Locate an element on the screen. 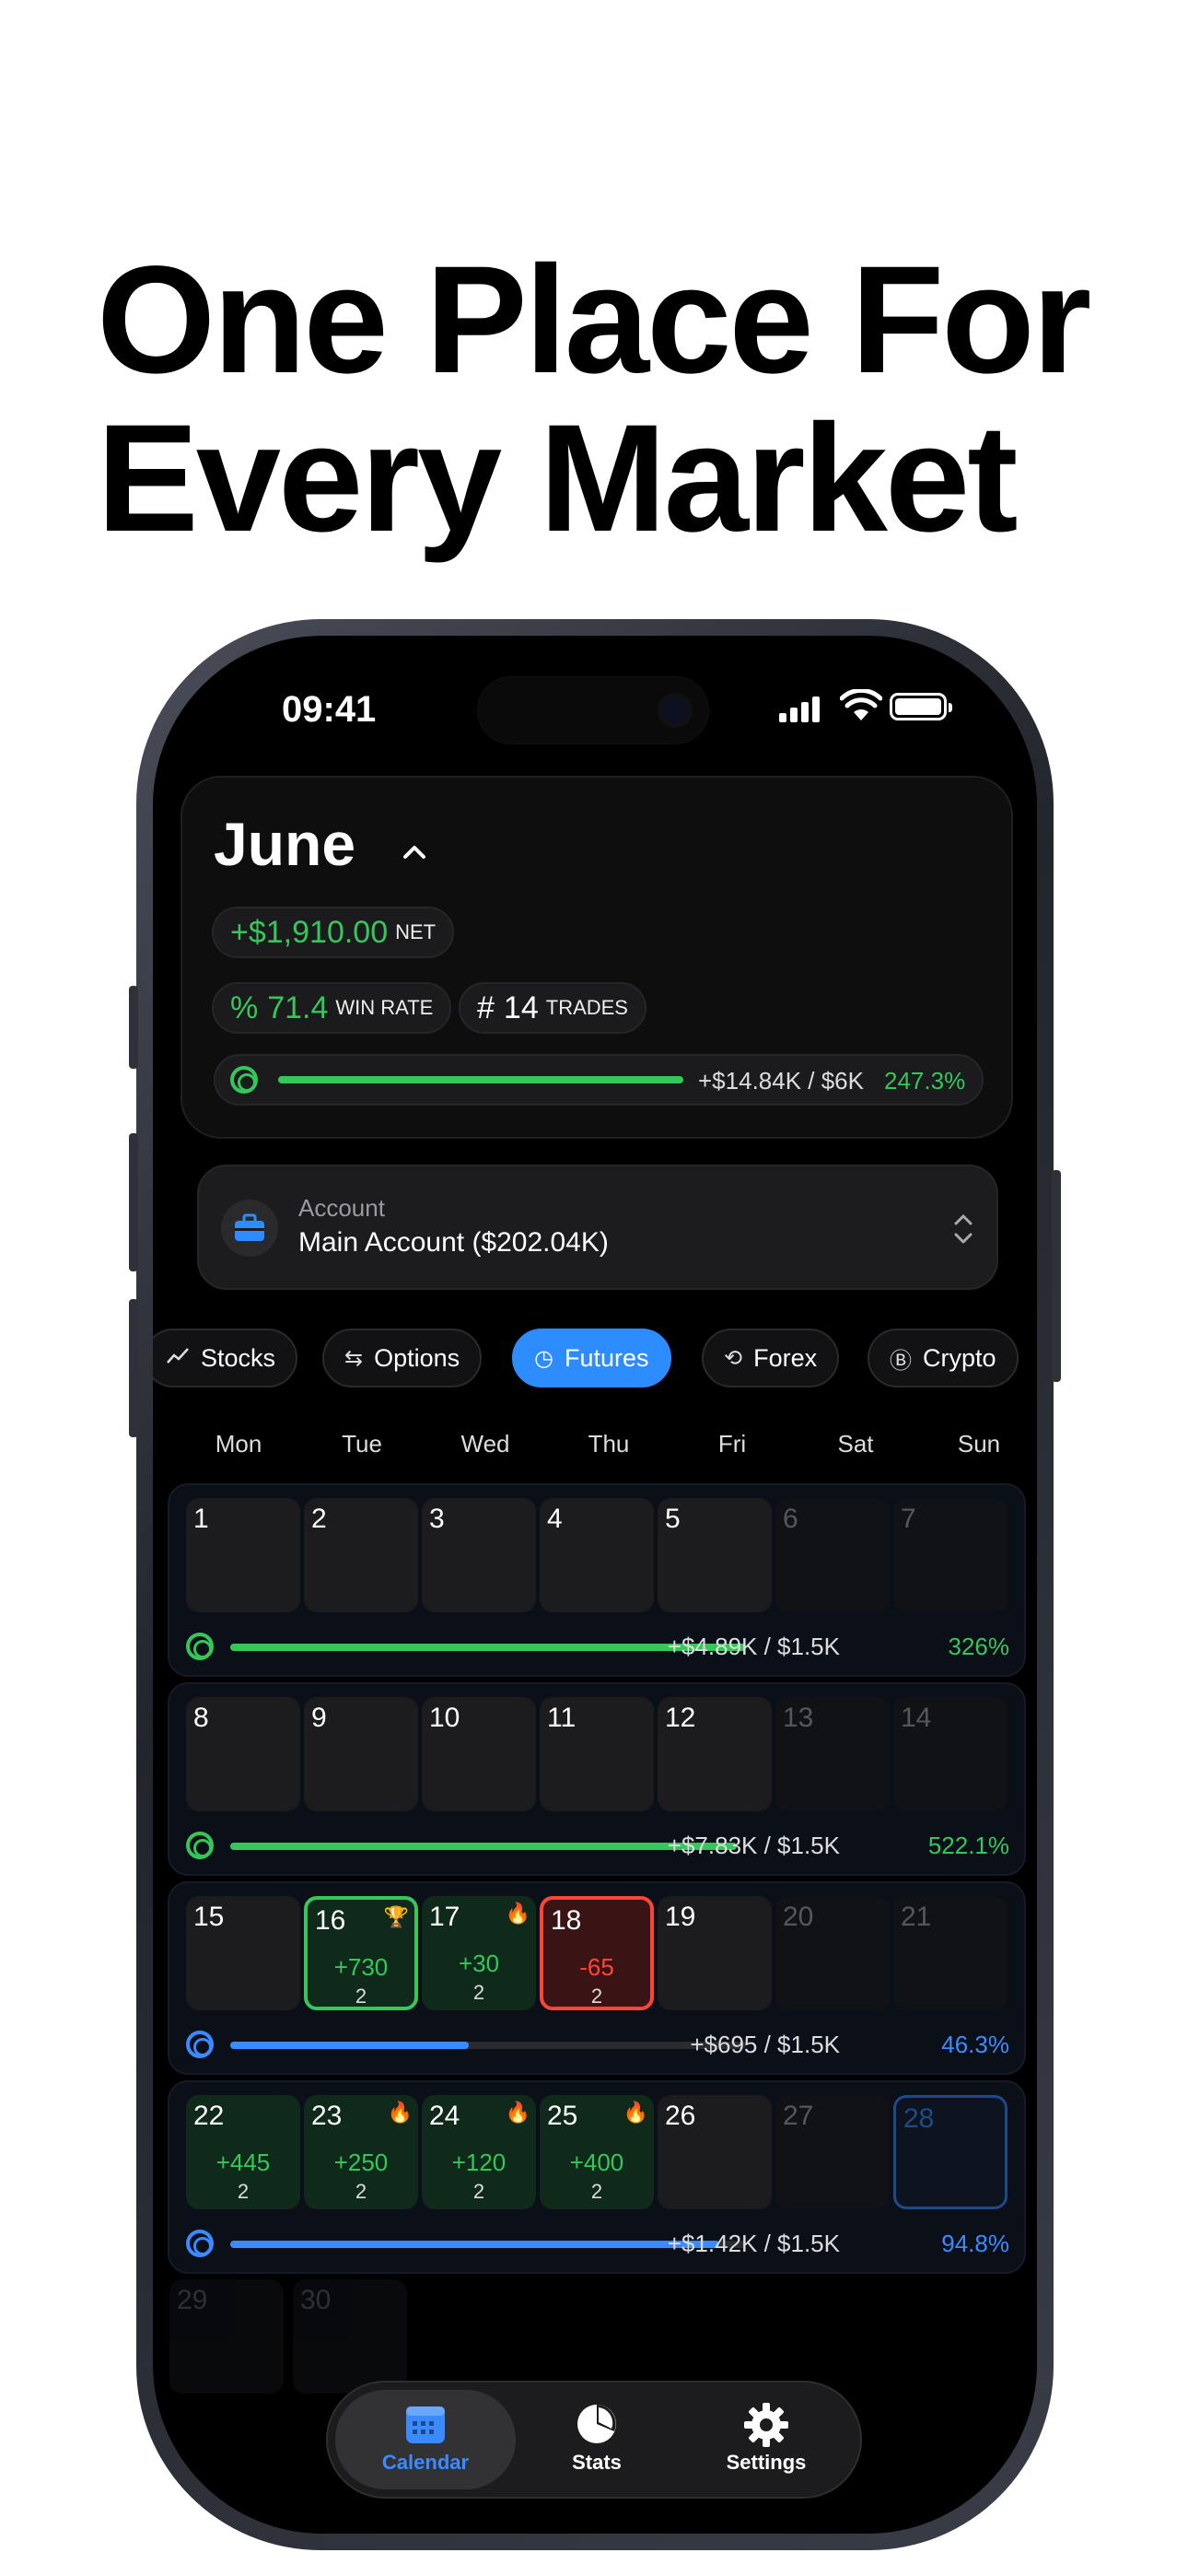 The image size is (1188, 2576). power-button is located at coordinates (1056, 1276).